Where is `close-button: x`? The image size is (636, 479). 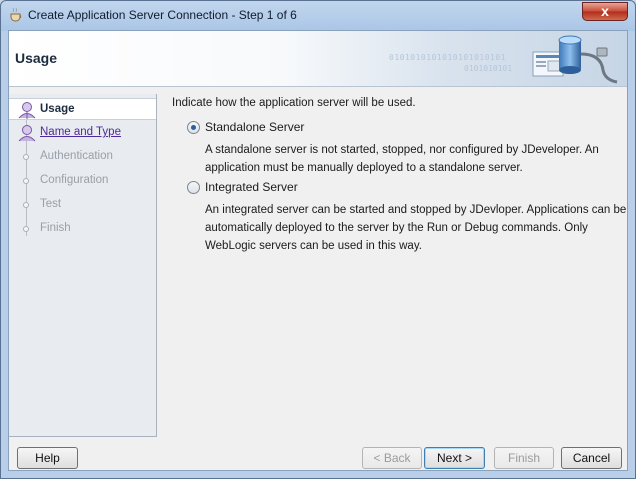
close-button: x is located at coordinates (605, 11).